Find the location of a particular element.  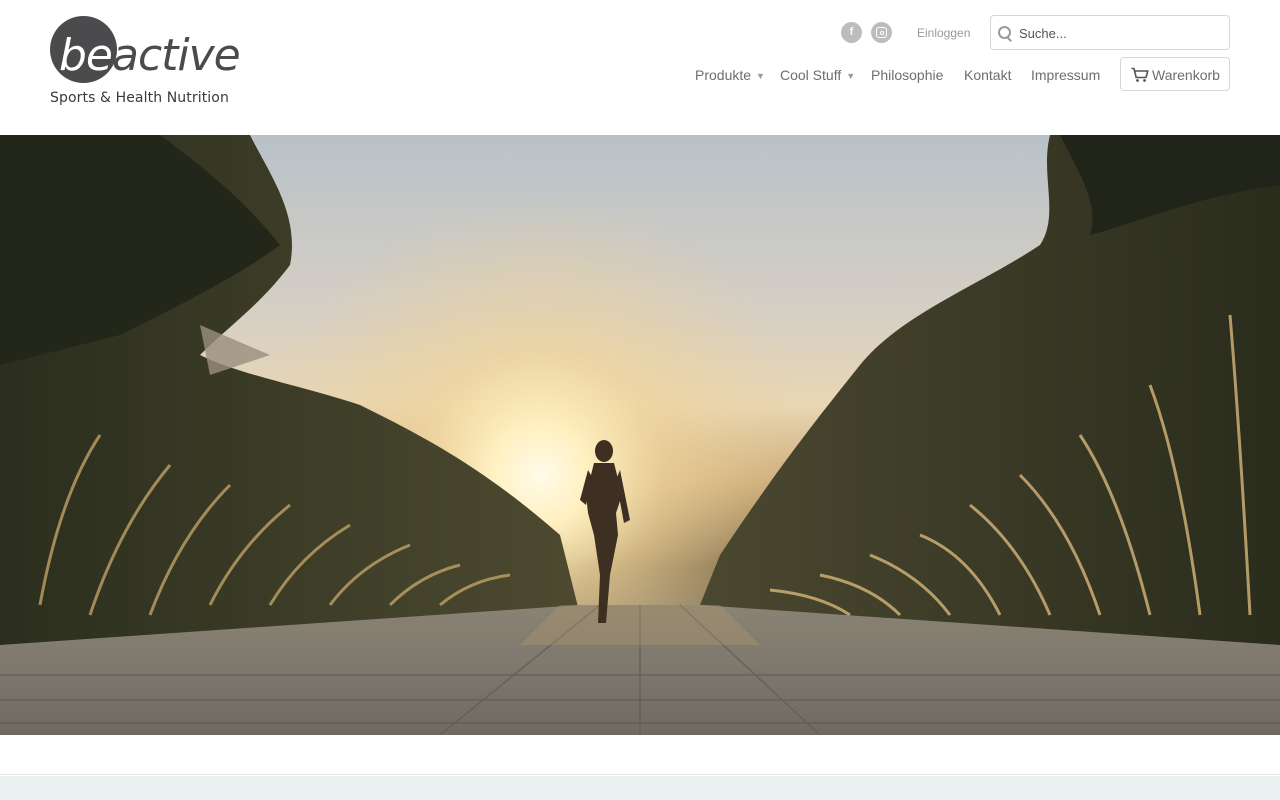

site-logo: beactive Sports & Health Nutrition is located at coordinates (145, 64).